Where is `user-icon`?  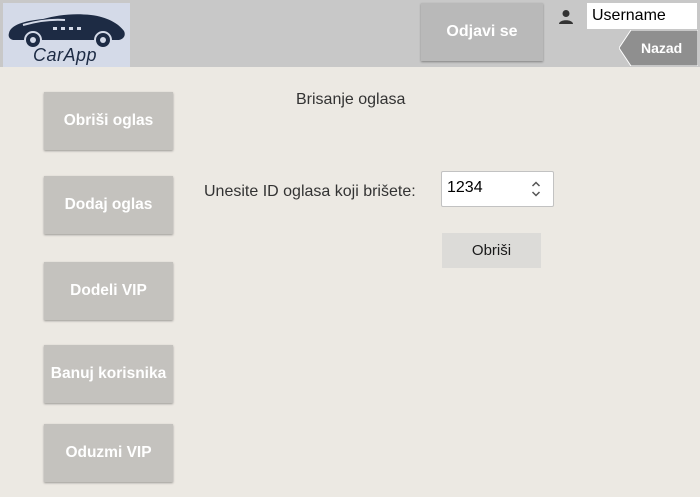 user-icon is located at coordinates (566, 17).